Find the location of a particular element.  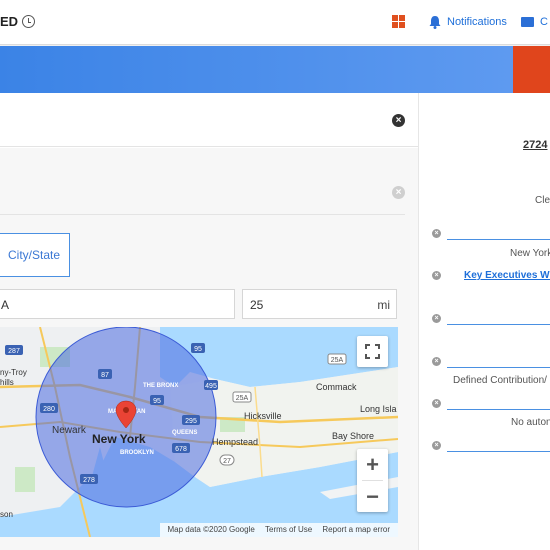

svg-text: 495 is located at coordinates (211, 386).